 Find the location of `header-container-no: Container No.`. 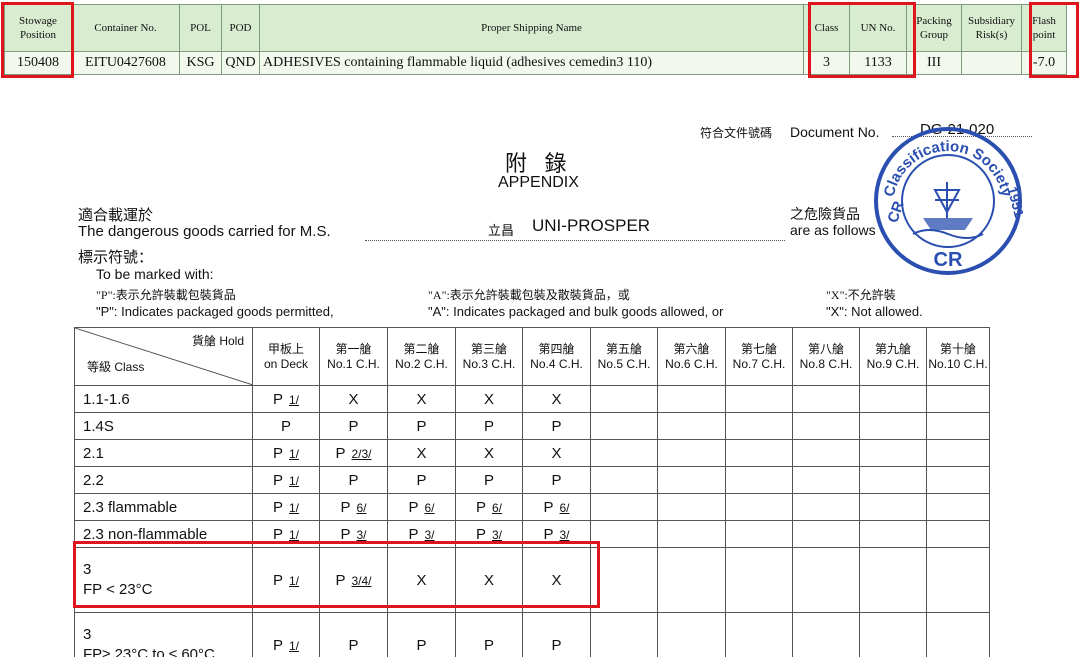

header-container-no: Container No. is located at coordinates (125, 28).